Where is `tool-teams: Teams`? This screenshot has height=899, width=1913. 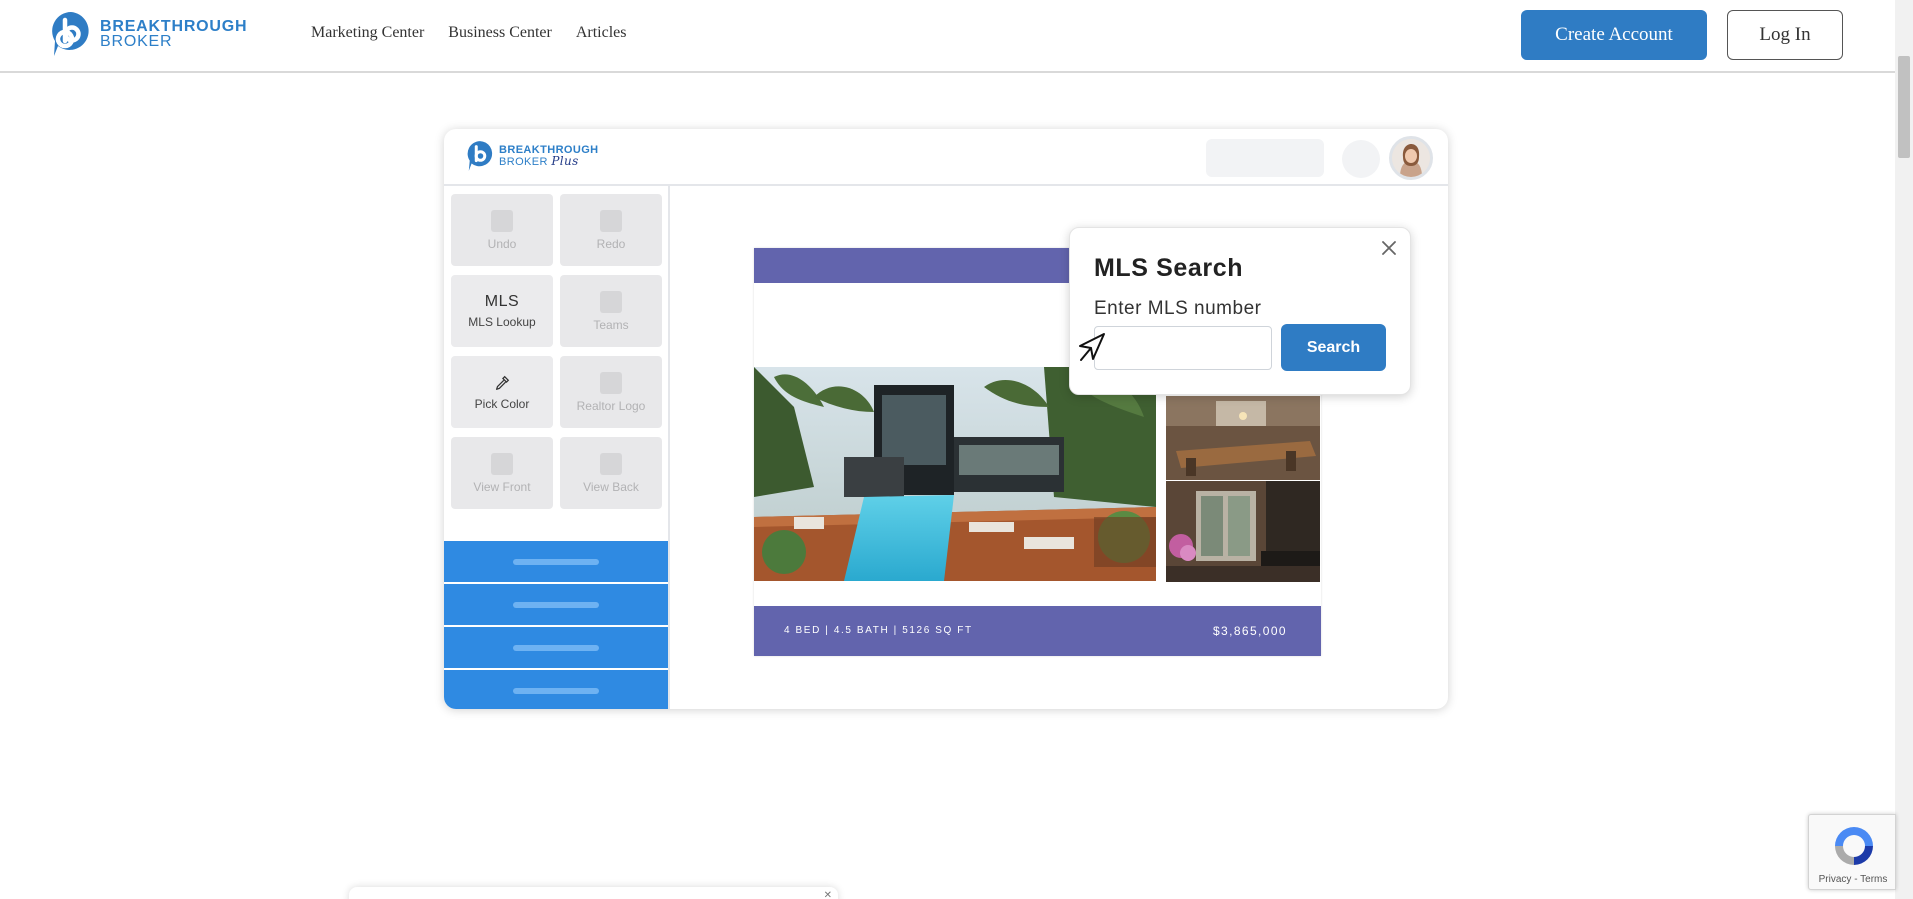
tool-teams: Teams is located at coordinates (611, 311).